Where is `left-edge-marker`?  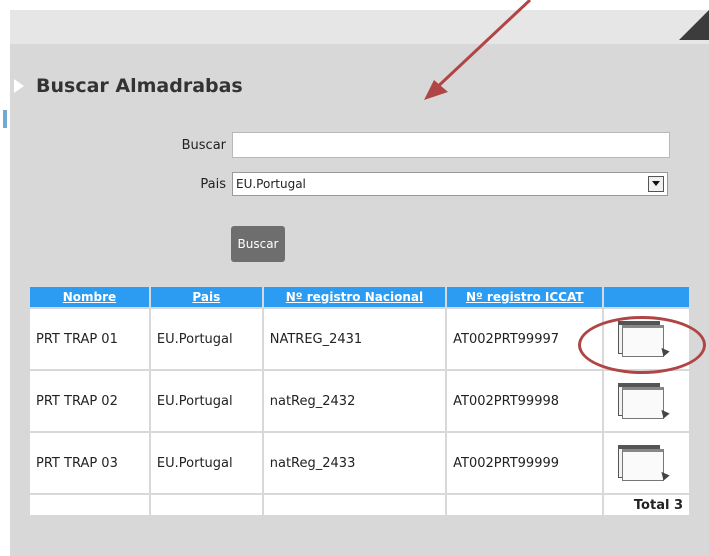 left-edge-marker is located at coordinates (5, 119).